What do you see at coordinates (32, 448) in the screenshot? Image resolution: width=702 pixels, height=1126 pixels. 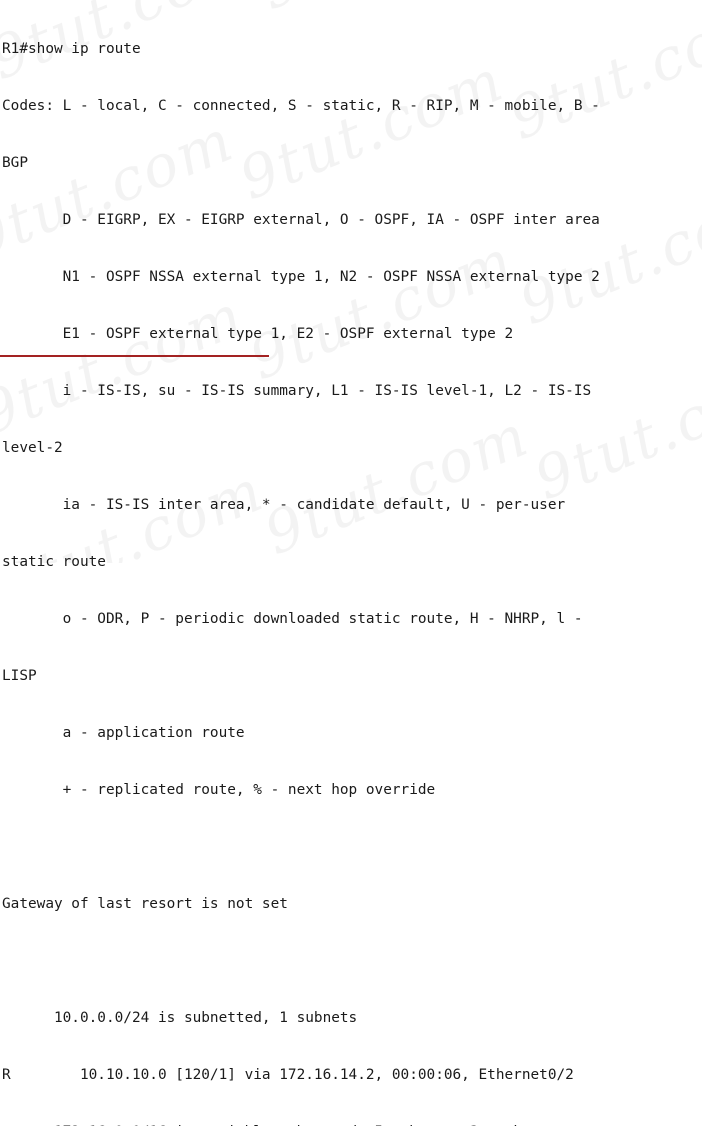 I see `terminal-line-codes-isis-level2: level-2` at bounding box center [32, 448].